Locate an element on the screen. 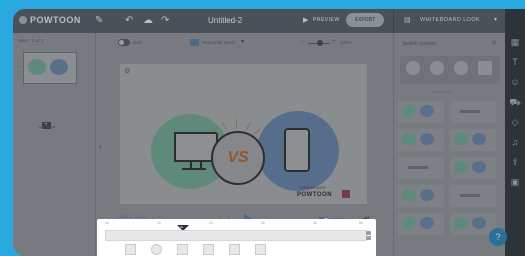  track-scroll-buttons is located at coordinates (368, 235).